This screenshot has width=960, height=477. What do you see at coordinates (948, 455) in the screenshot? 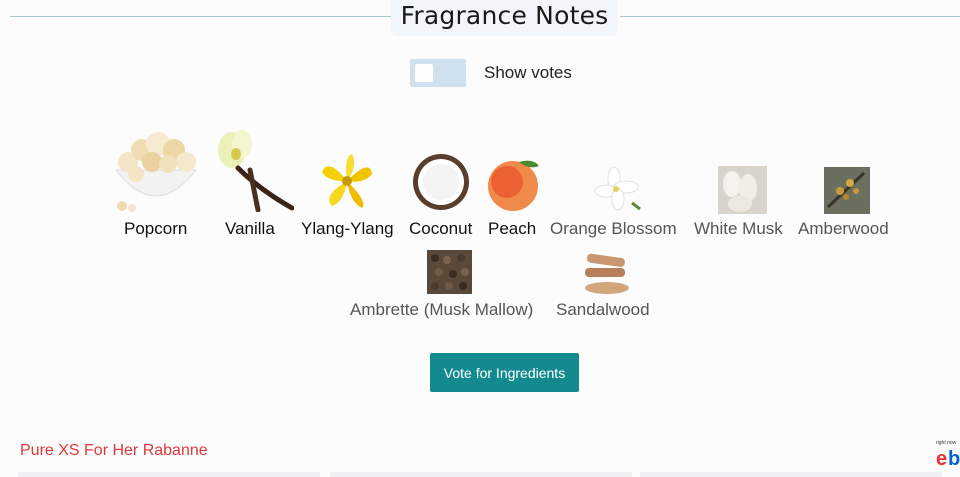
I see `ebay-logo: right now e b` at bounding box center [948, 455].